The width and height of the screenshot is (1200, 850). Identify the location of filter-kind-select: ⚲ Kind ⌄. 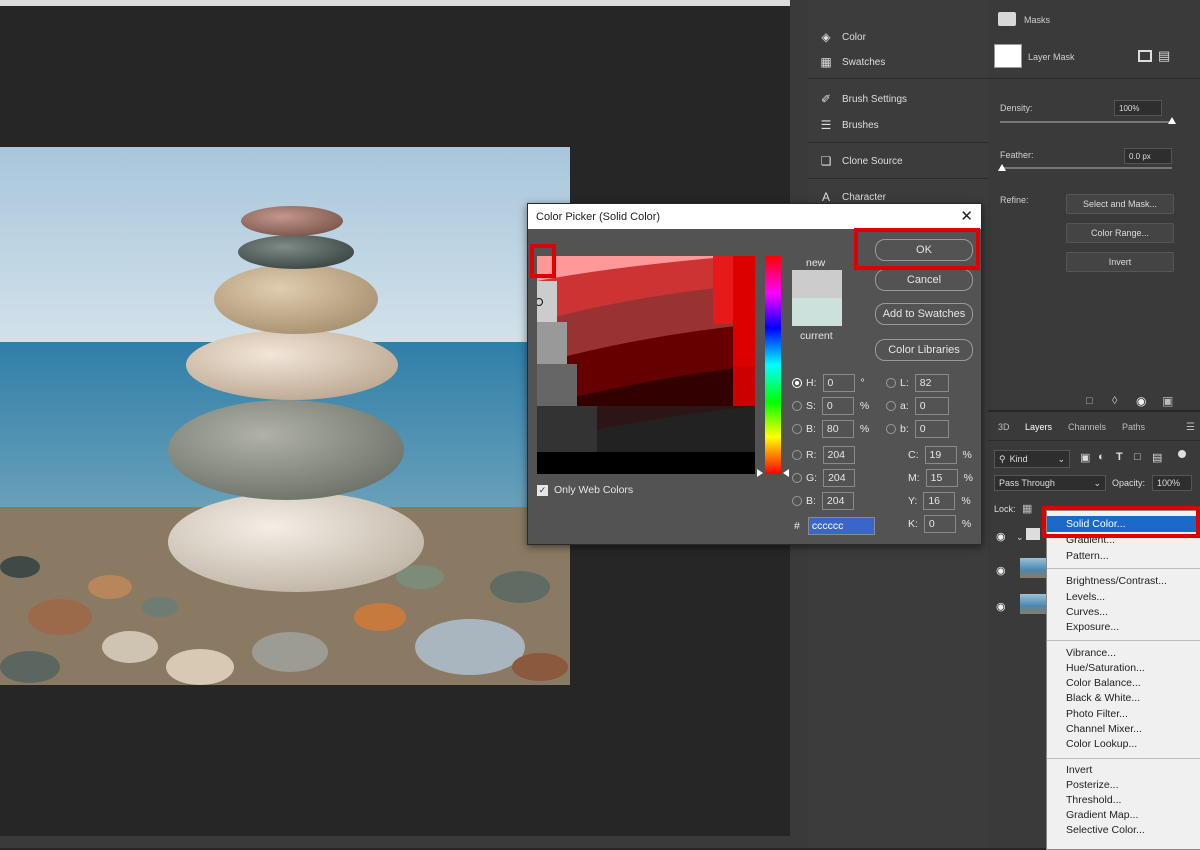
(1032, 459).